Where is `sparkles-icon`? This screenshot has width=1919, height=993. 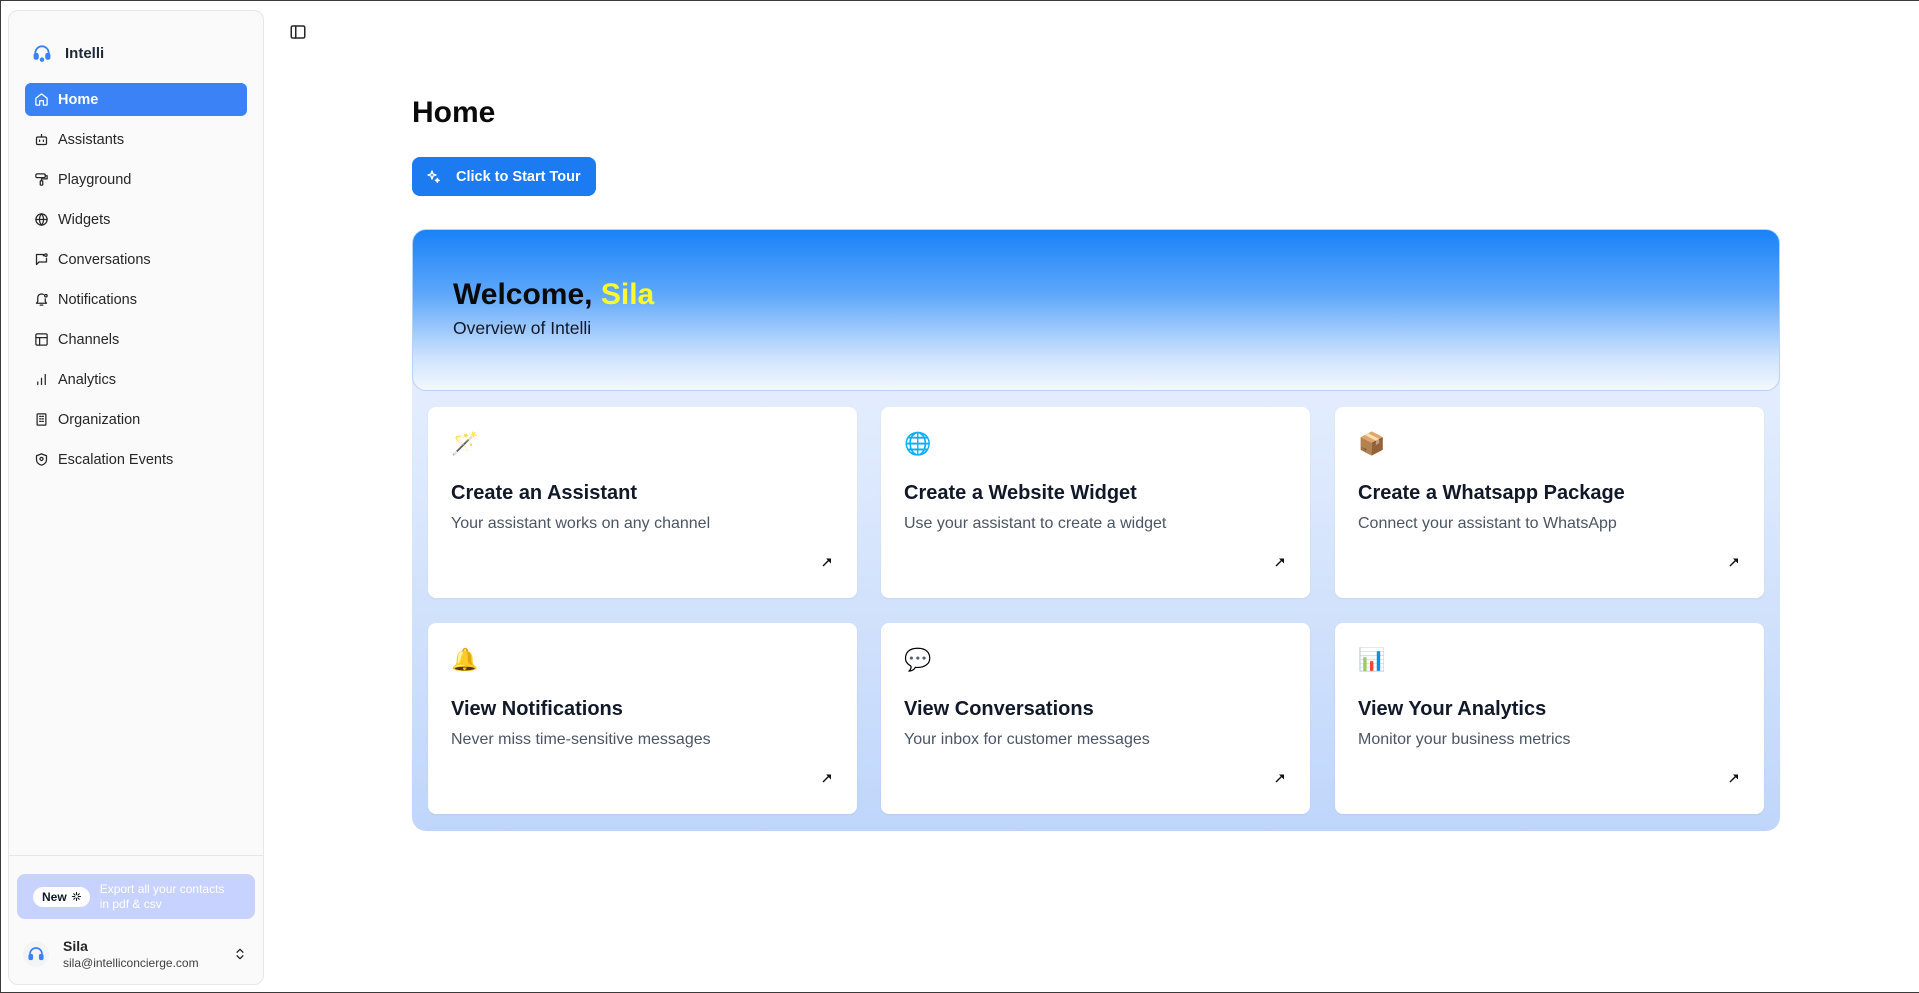
sparkles-icon is located at coordinates (433, 176).